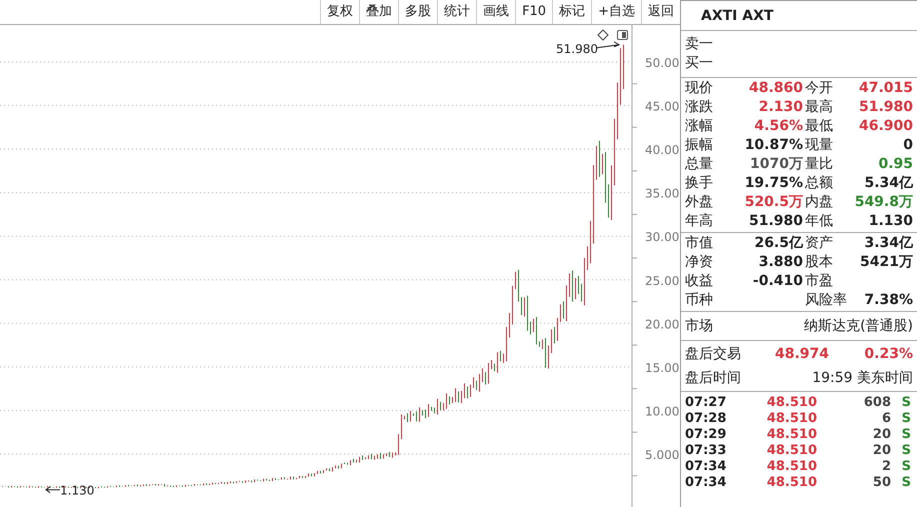 This screenshot has width=917, height=507. Describe the element at coordinates (699, 243) in the screenshot. I see `quote-label: 市值` at that location.